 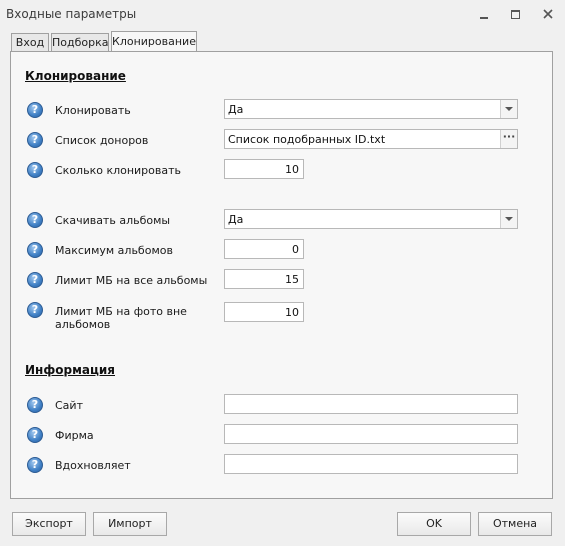 I want to click on mb-limit-photos-label-line1: Лимит МБ на фото вне, so click(x=121, y=311).